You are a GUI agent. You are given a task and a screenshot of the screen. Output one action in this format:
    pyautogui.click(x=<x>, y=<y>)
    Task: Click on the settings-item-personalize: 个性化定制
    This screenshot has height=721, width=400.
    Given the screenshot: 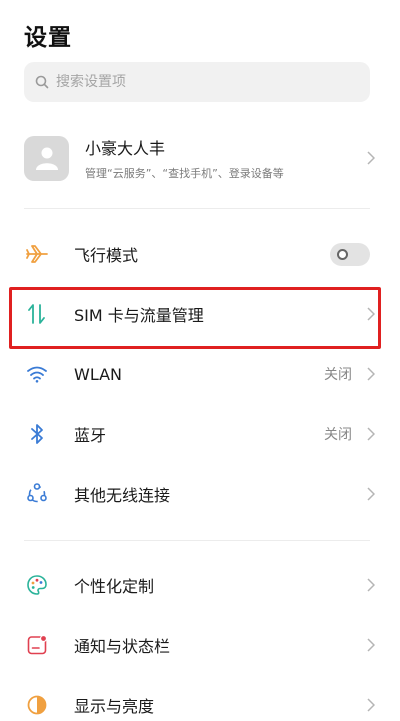 What is the action you would take?
    pyautogui.click(x=200, y=585)
    